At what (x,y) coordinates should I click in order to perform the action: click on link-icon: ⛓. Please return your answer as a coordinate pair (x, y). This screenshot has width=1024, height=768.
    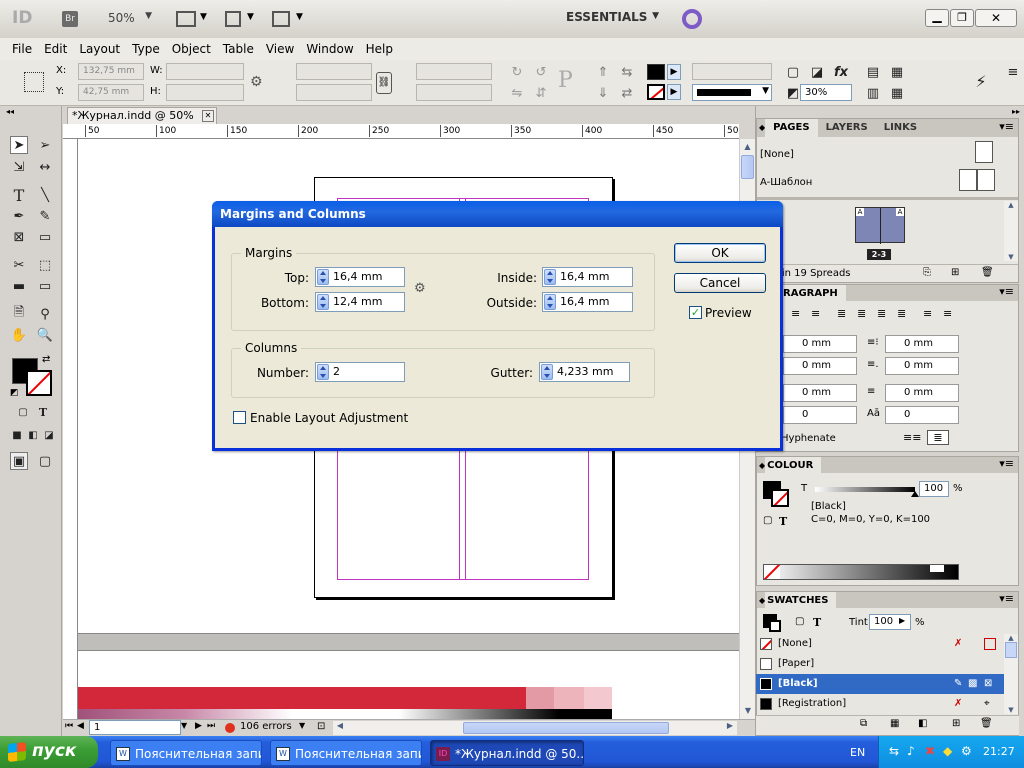
    Looking at the image, I should click on (384, 83).